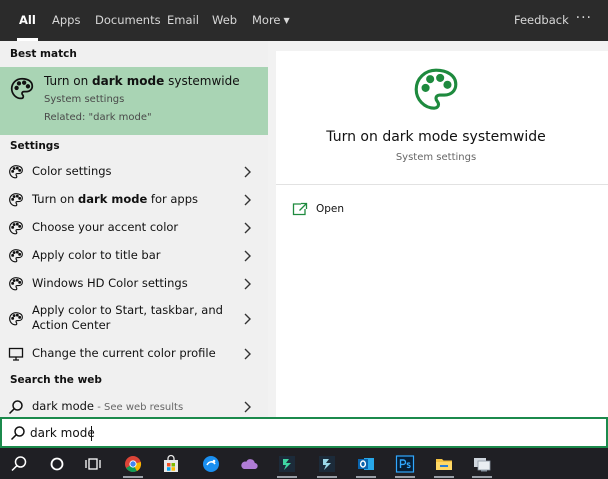 The height and width of the screenshot is (479, 608). Describe the element at coordinates (330, 209) in the screenshot. I see `open-label: Open` at that location.